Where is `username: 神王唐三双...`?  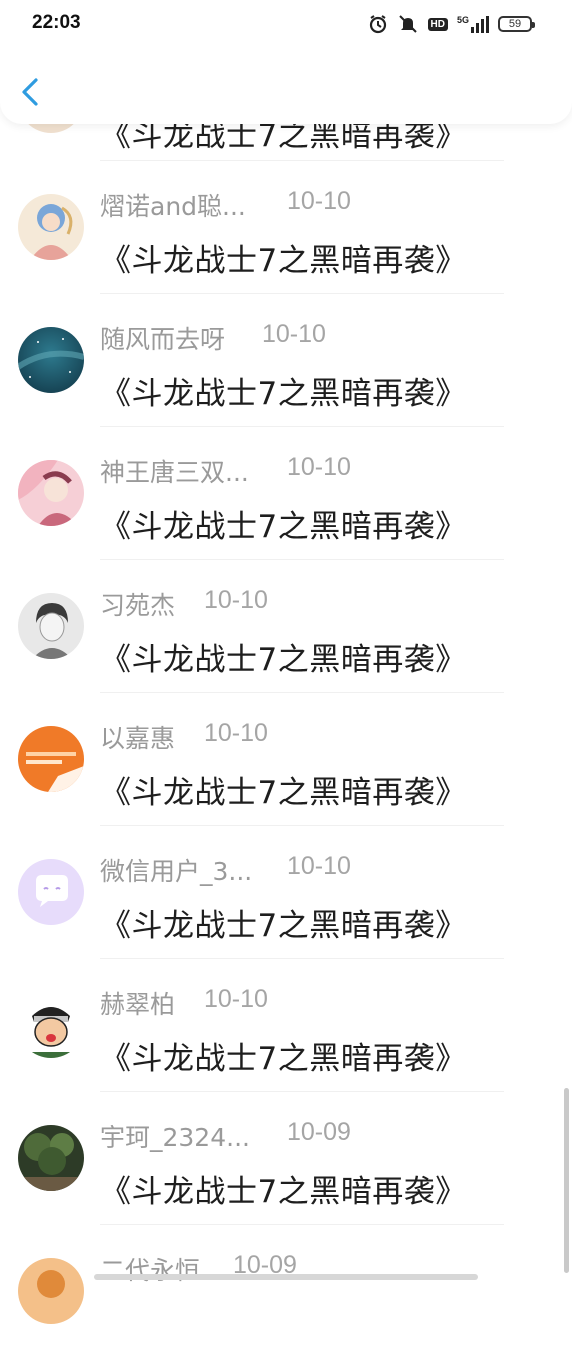 username: 神王唐三双... is located at coordinates (174, 471).